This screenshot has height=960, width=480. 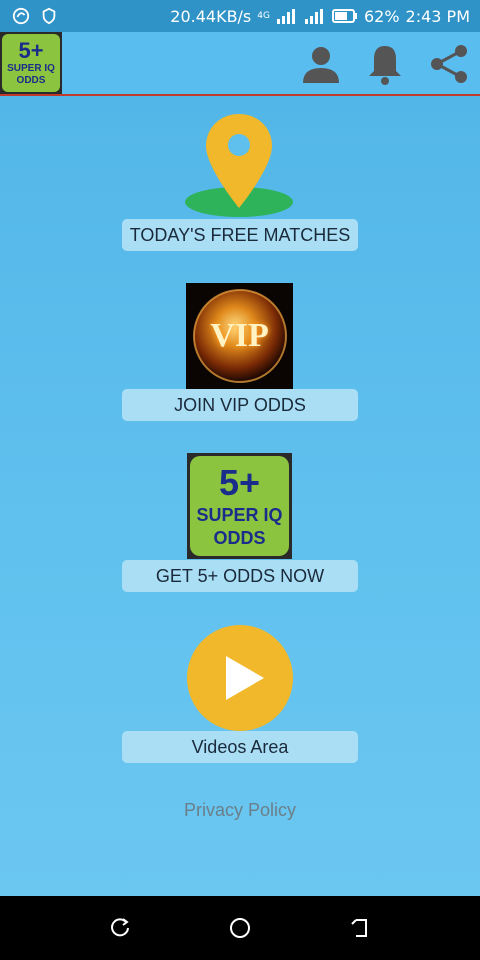 I want to click on notifications-button, so click(x=385, y=64).